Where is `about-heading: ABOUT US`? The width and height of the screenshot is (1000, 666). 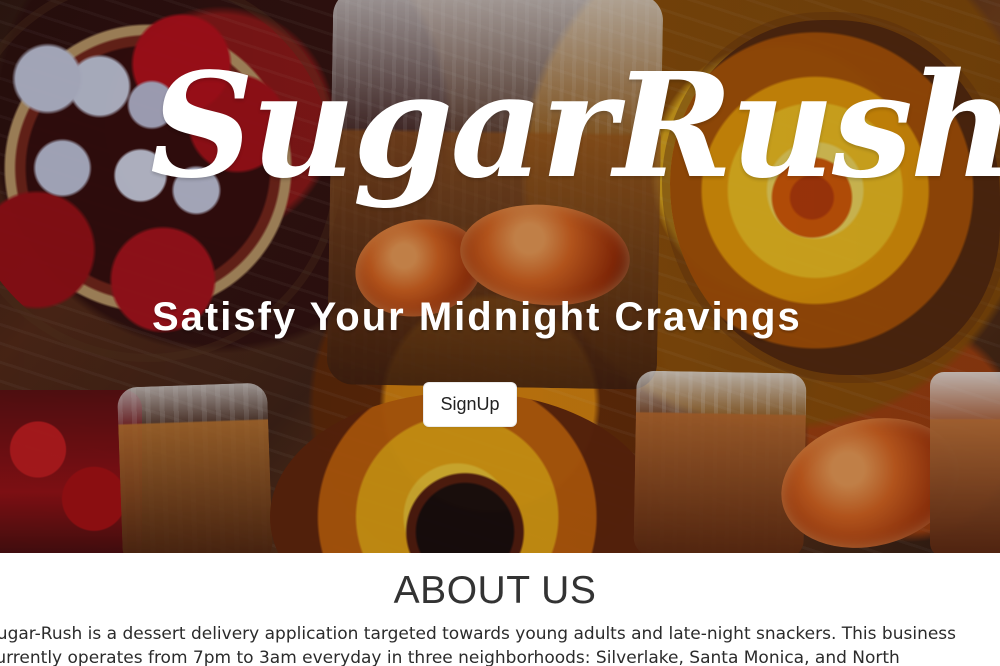
about-heading: ABOUT US is located at coordinates (495, 590).